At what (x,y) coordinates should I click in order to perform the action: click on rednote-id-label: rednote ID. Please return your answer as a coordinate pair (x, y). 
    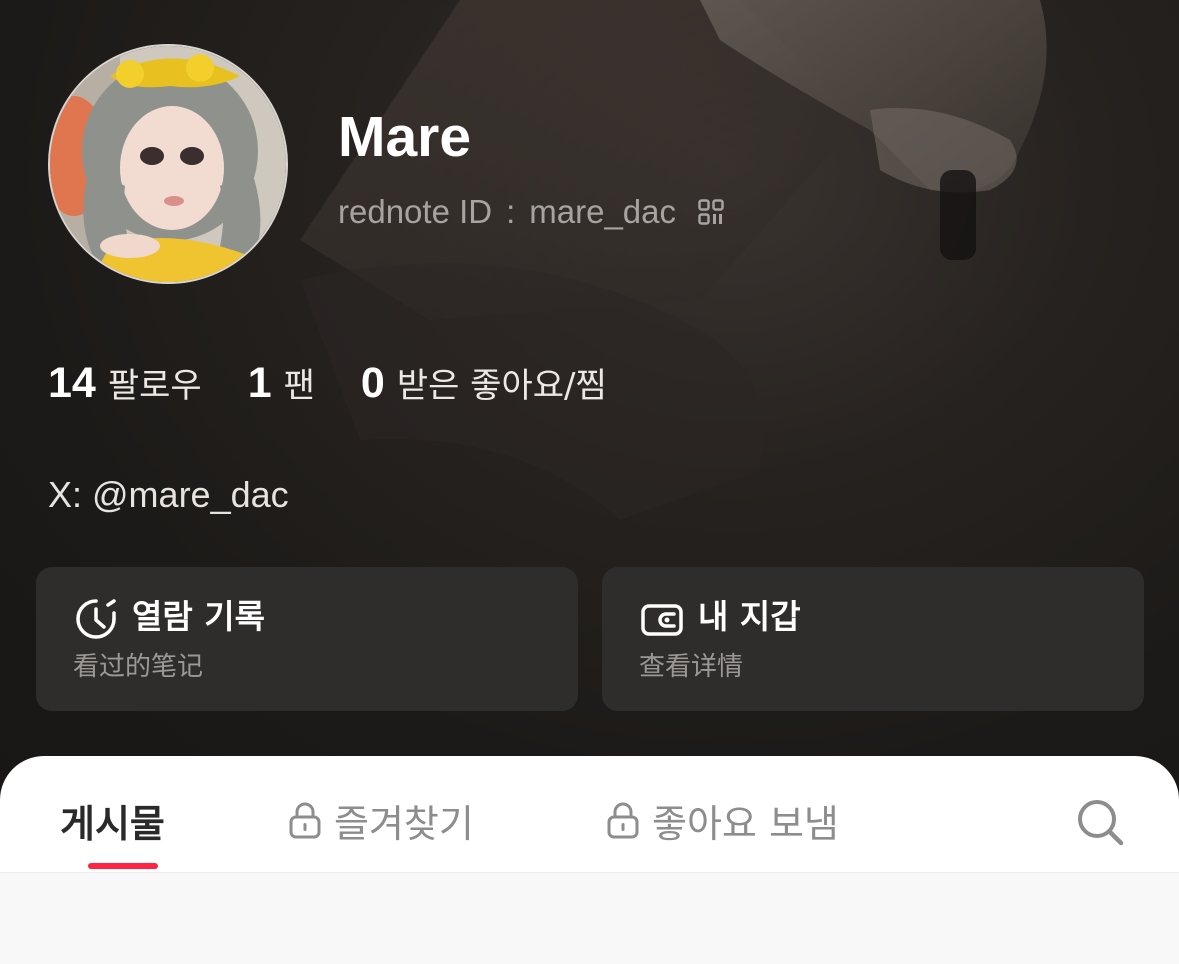
    Looking at the image, I should click on (415, 211).